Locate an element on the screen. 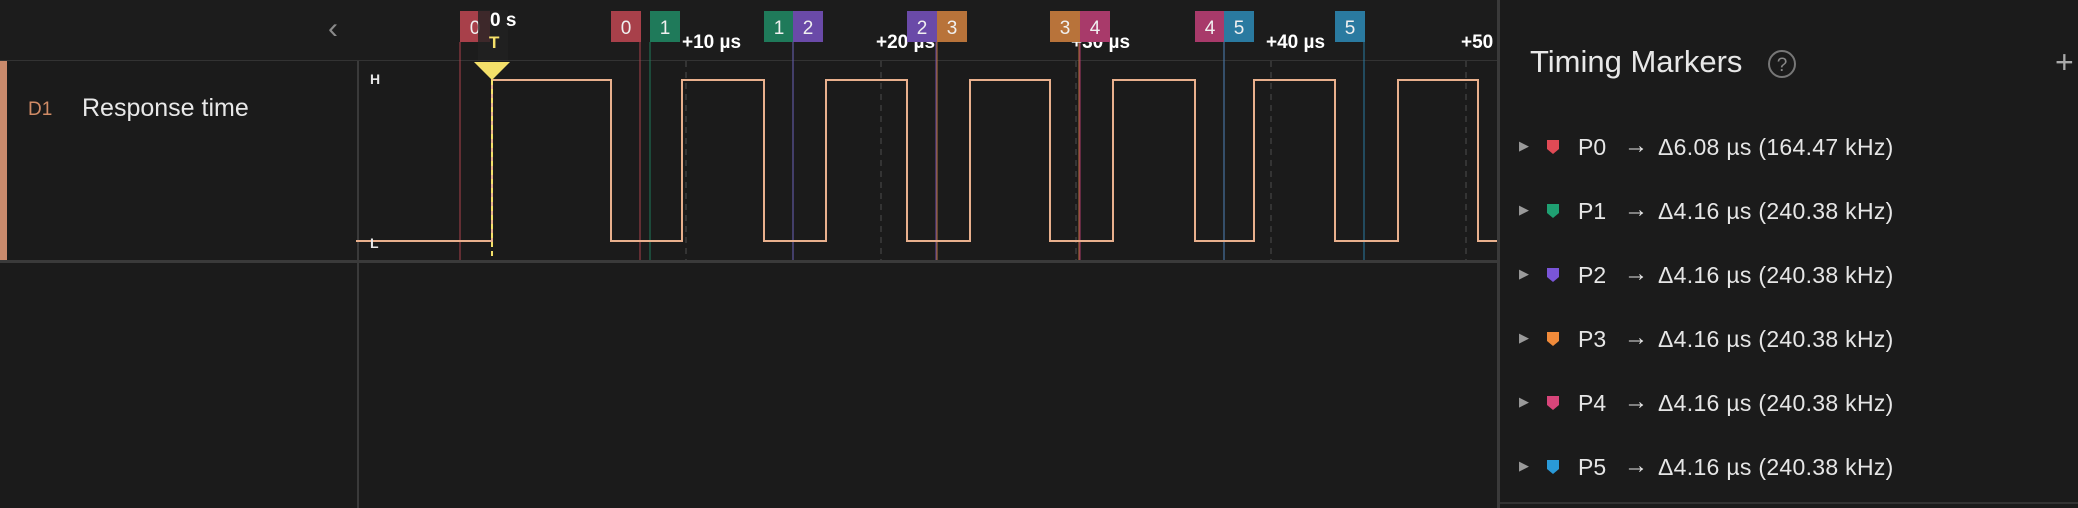 The width and height of the screenshot is (2078, 508). marker-name: P2 is located at coordinates (1592, 275).